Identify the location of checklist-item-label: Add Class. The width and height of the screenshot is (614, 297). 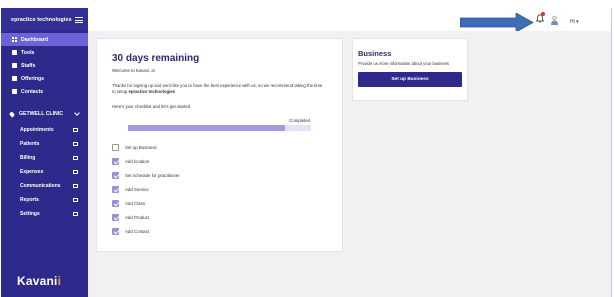
(135, 203).